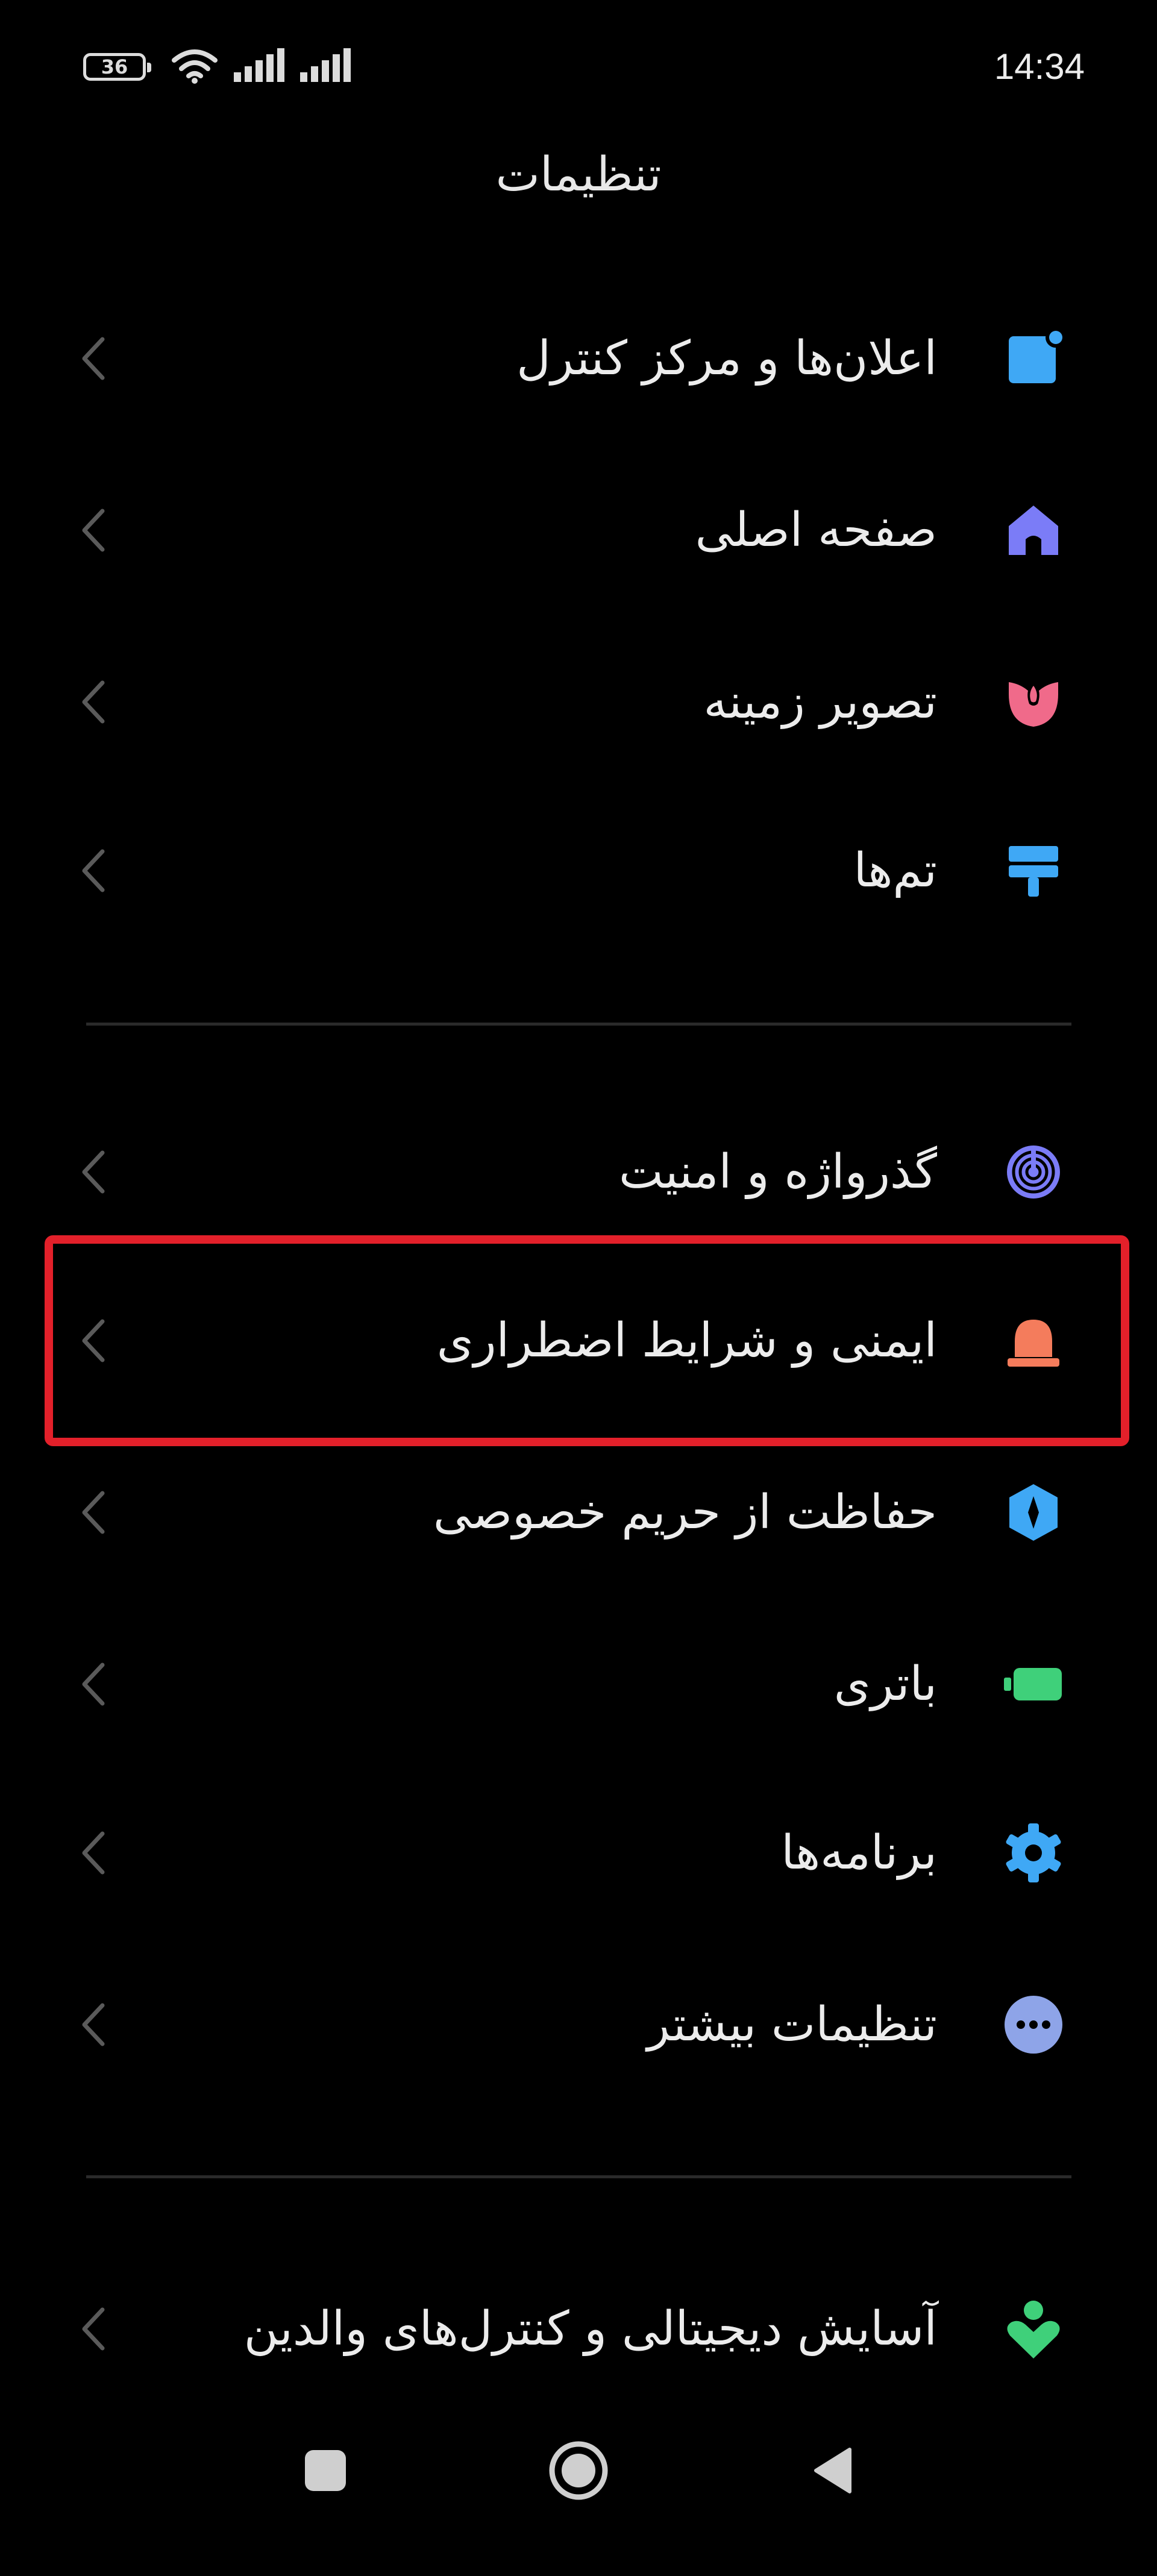 The height and width of the screenshot is (2576, 1157). I want to click on settings-item-label: تنظیمات بیشتر, so click(792, 2025).